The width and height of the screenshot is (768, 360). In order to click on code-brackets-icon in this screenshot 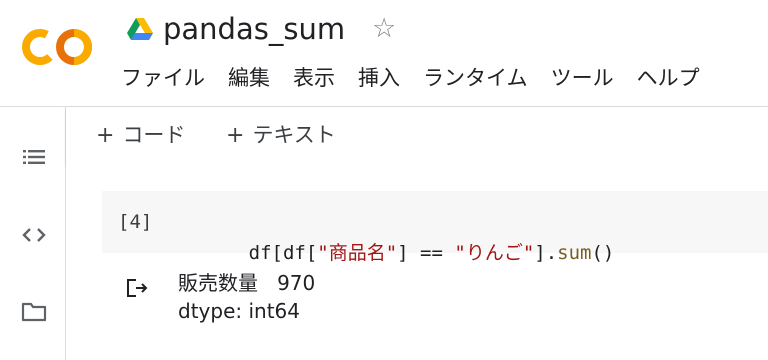, I will do `click(34, 235)`.